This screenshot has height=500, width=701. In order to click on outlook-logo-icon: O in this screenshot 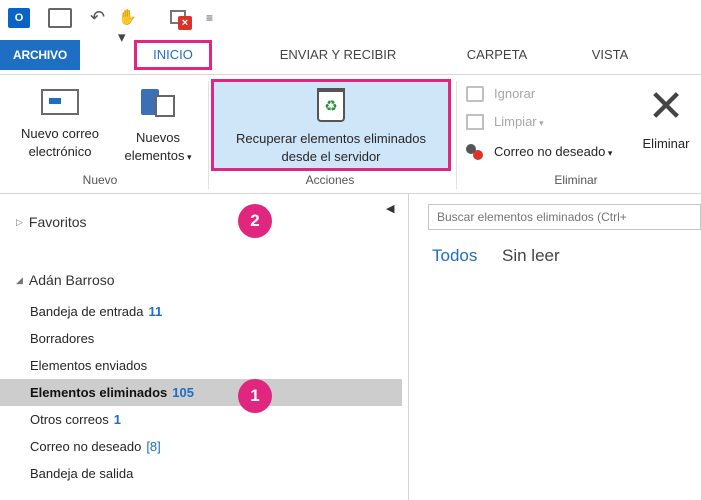, I will do `click(19, 18)`.